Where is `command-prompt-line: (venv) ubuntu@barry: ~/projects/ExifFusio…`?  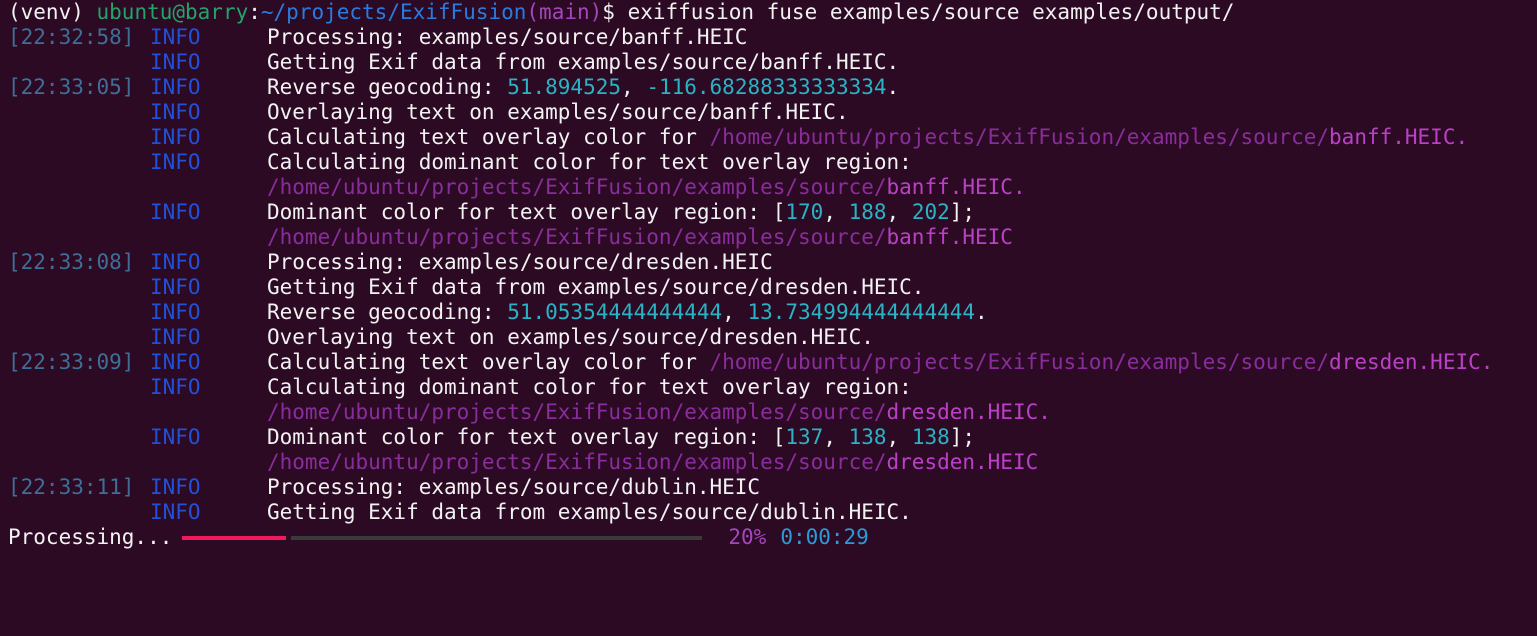
command-prompt-line: (venv) ubuntu@barry: ~/projects/ExifFusio… is located at coordinates (772, 12).